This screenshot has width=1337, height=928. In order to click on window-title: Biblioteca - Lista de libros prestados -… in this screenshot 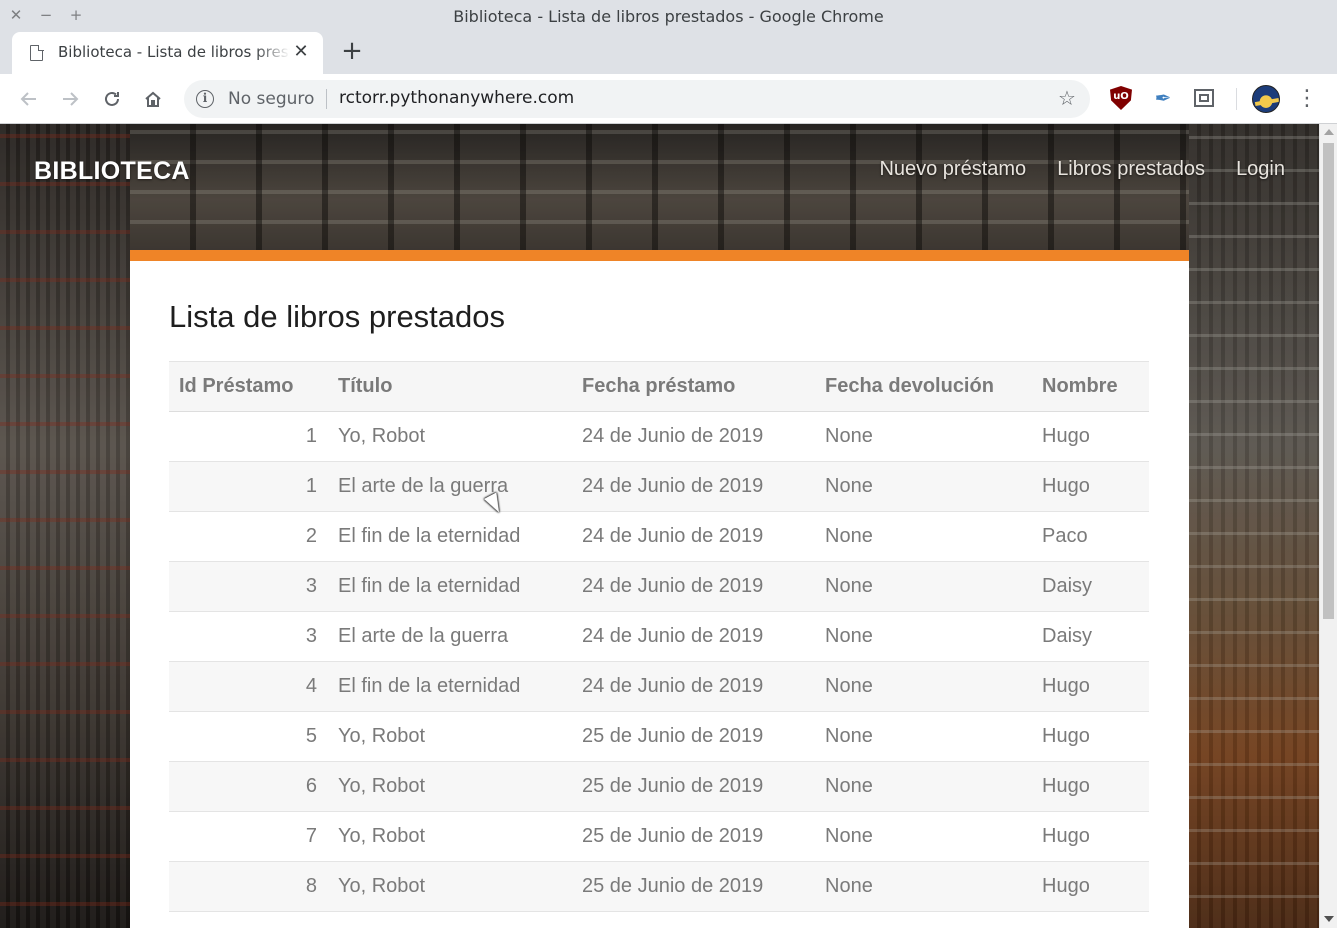, I will do `click(668, 16)`.